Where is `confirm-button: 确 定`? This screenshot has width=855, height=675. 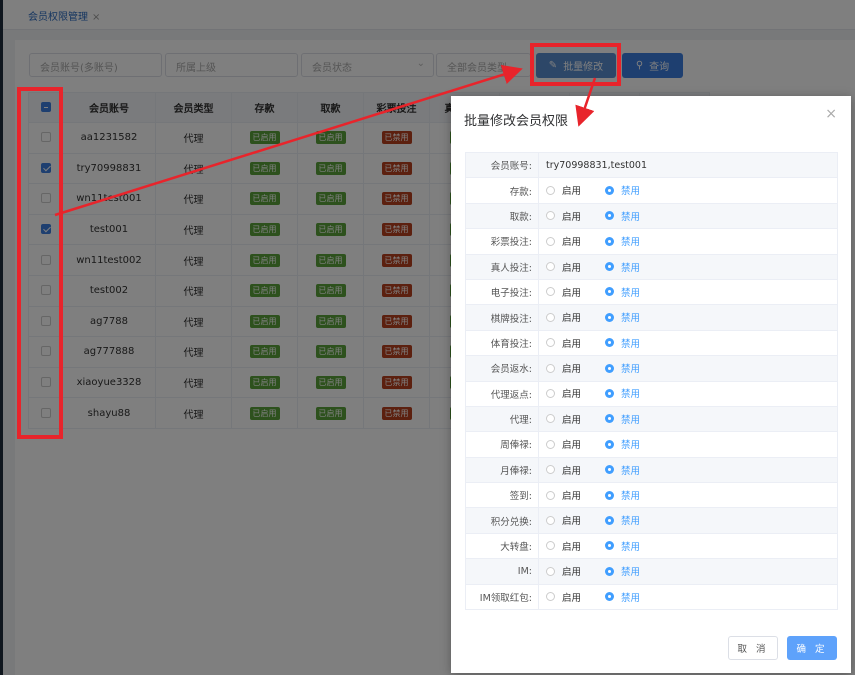
confirm-button: 确 定 is located at coordinates (812, 648).